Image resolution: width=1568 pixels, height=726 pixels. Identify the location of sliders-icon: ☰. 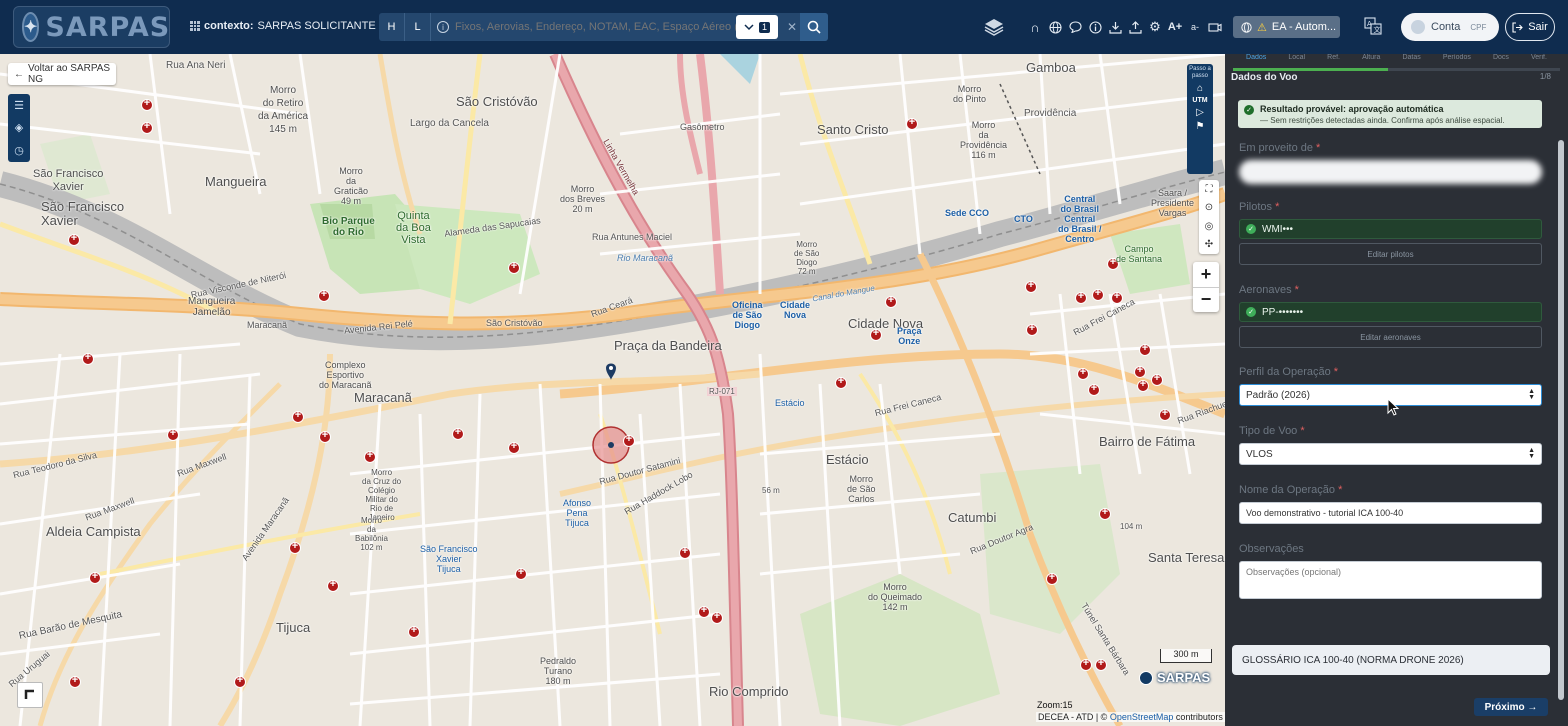
(19, 105).